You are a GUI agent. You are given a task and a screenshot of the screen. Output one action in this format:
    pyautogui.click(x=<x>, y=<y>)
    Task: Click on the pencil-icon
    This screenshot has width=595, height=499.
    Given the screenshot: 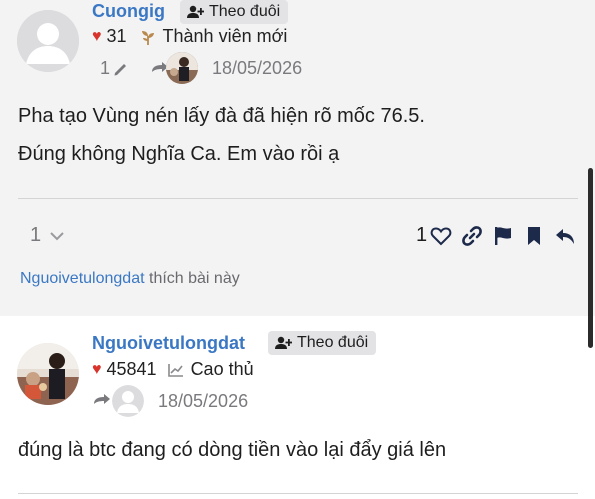 What is the action you would take?
    pyautogui.click(x=121, y=69)
    